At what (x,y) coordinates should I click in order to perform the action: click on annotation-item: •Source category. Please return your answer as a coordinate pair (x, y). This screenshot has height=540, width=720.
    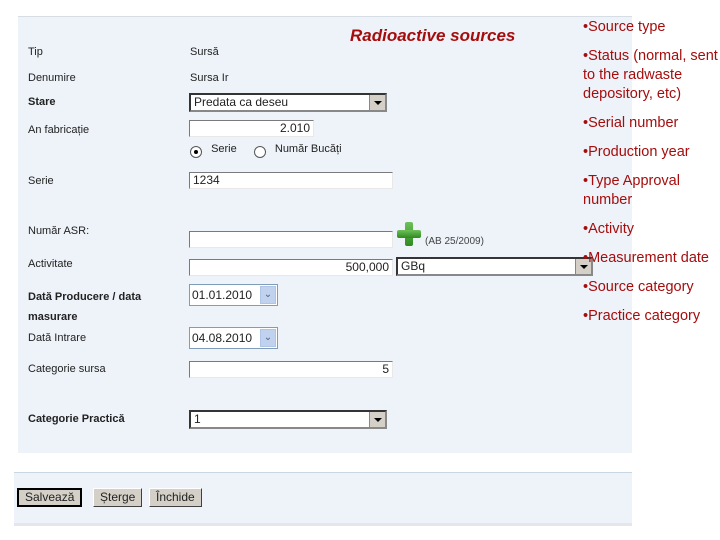
    Looking at the image, I should click on (638, 287).